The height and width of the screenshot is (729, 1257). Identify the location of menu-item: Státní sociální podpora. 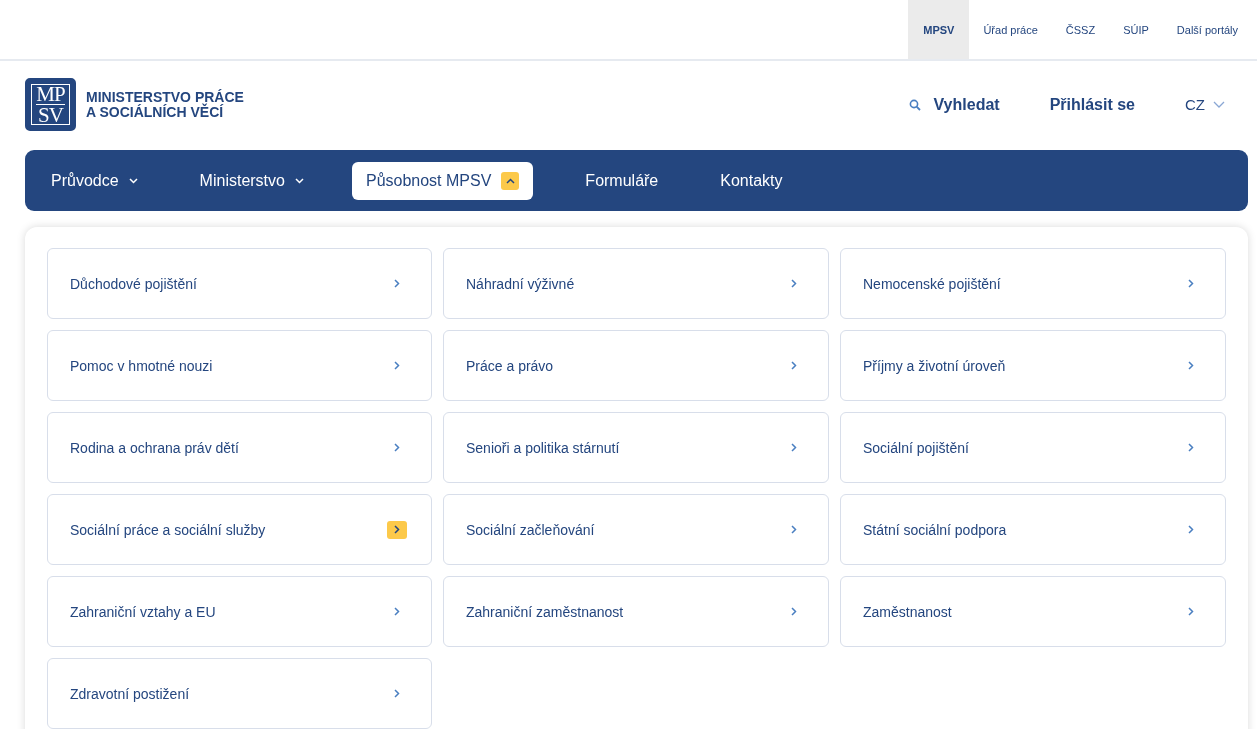
(1033, 529).